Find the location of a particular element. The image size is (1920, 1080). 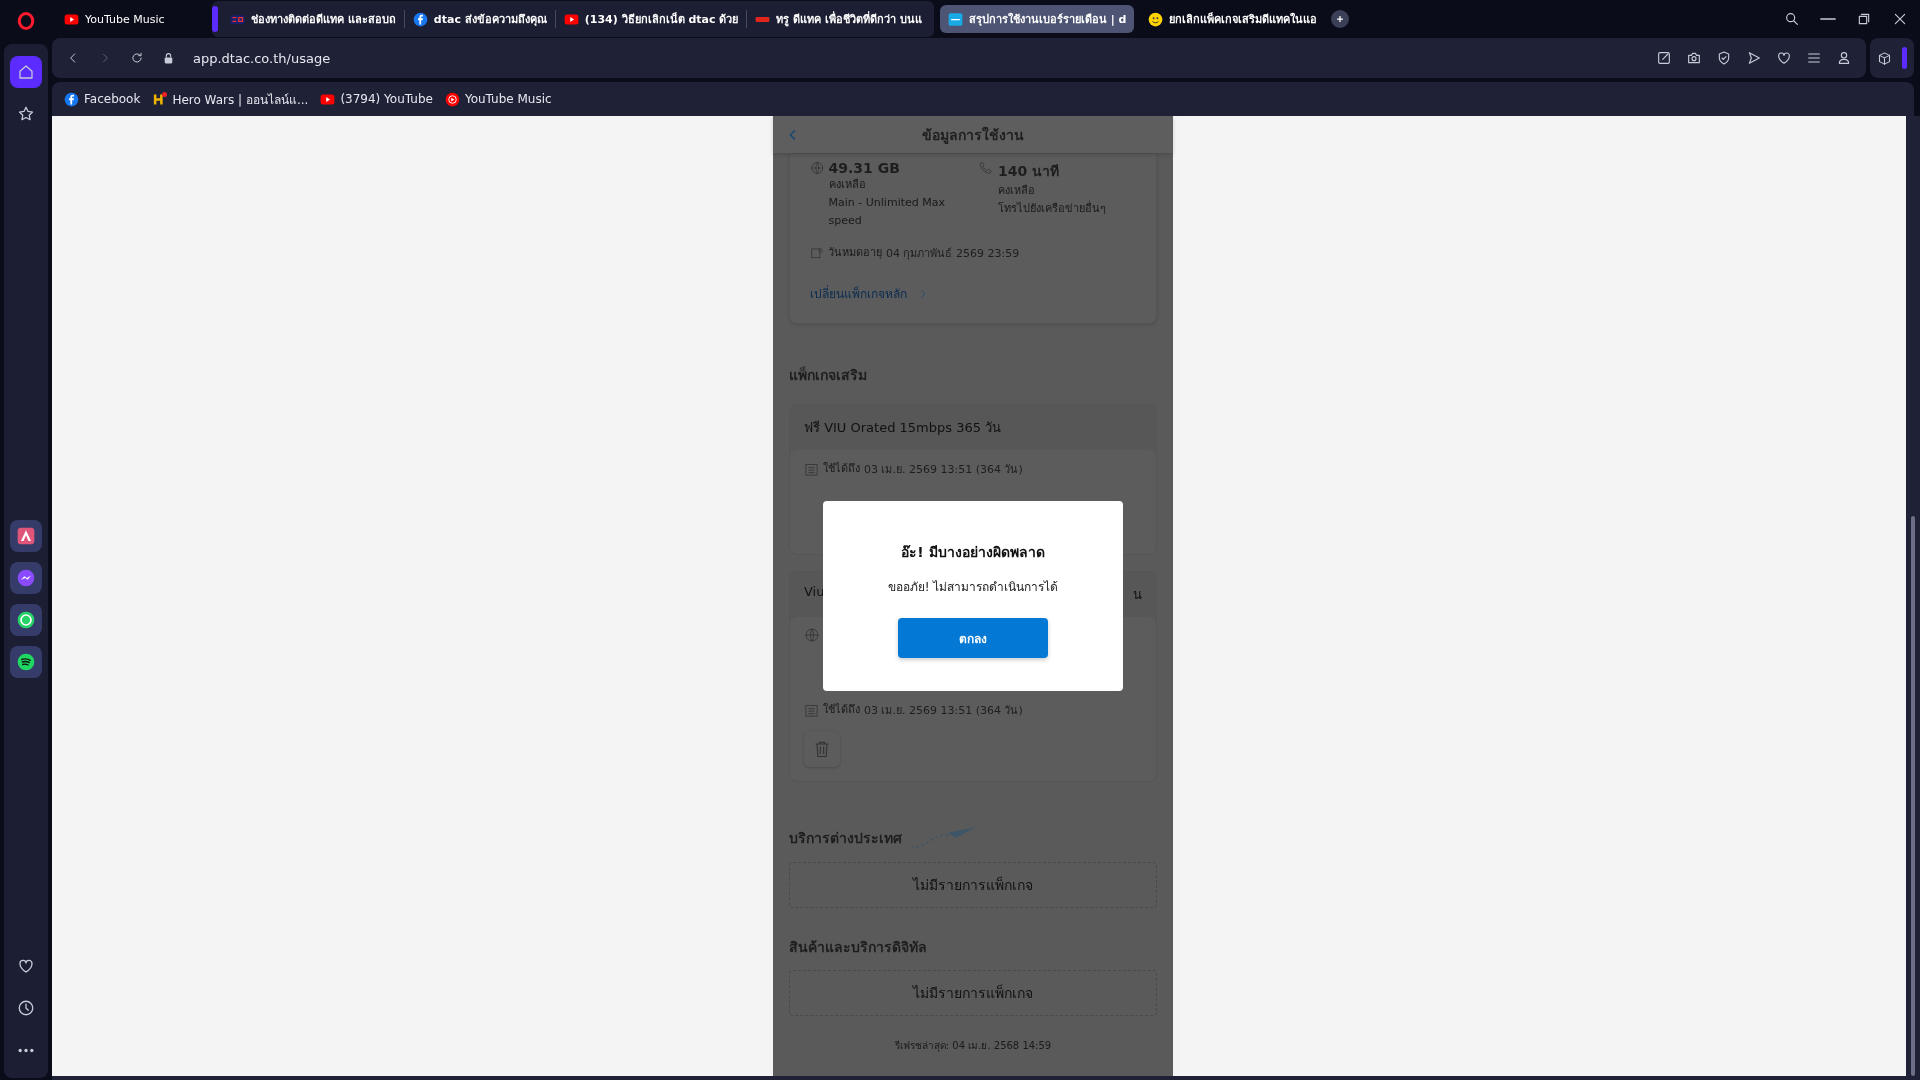

browser-tab: ยกเลิกแพ็คเกจเสริมดีแทคในแอ is located at coordinates (1233, 19).